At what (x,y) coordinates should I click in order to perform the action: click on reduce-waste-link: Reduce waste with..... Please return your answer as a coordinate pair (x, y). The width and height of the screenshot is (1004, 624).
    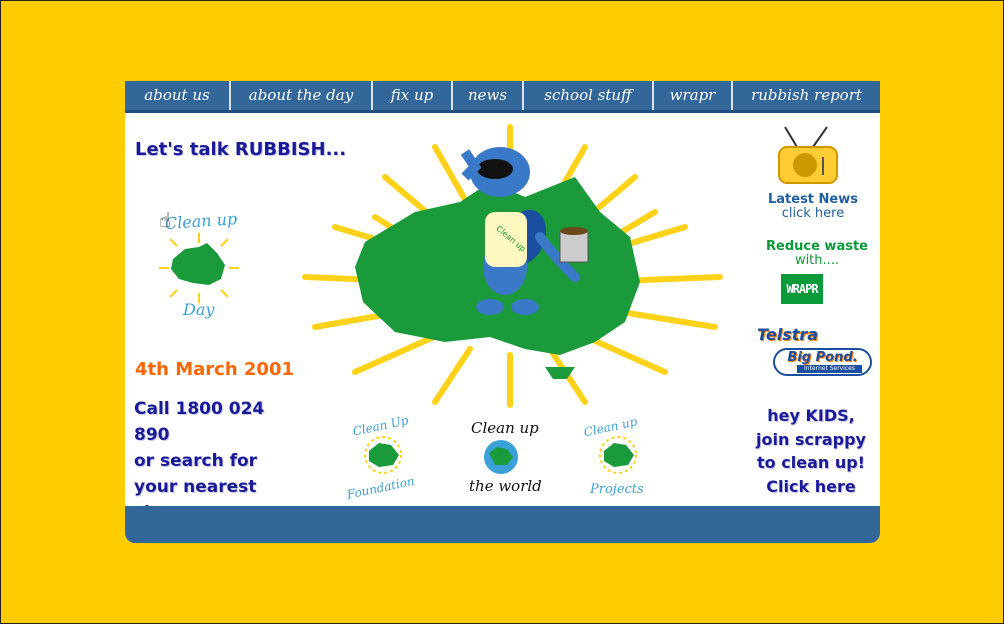
    Looking at the image, I should click on (817, 254).